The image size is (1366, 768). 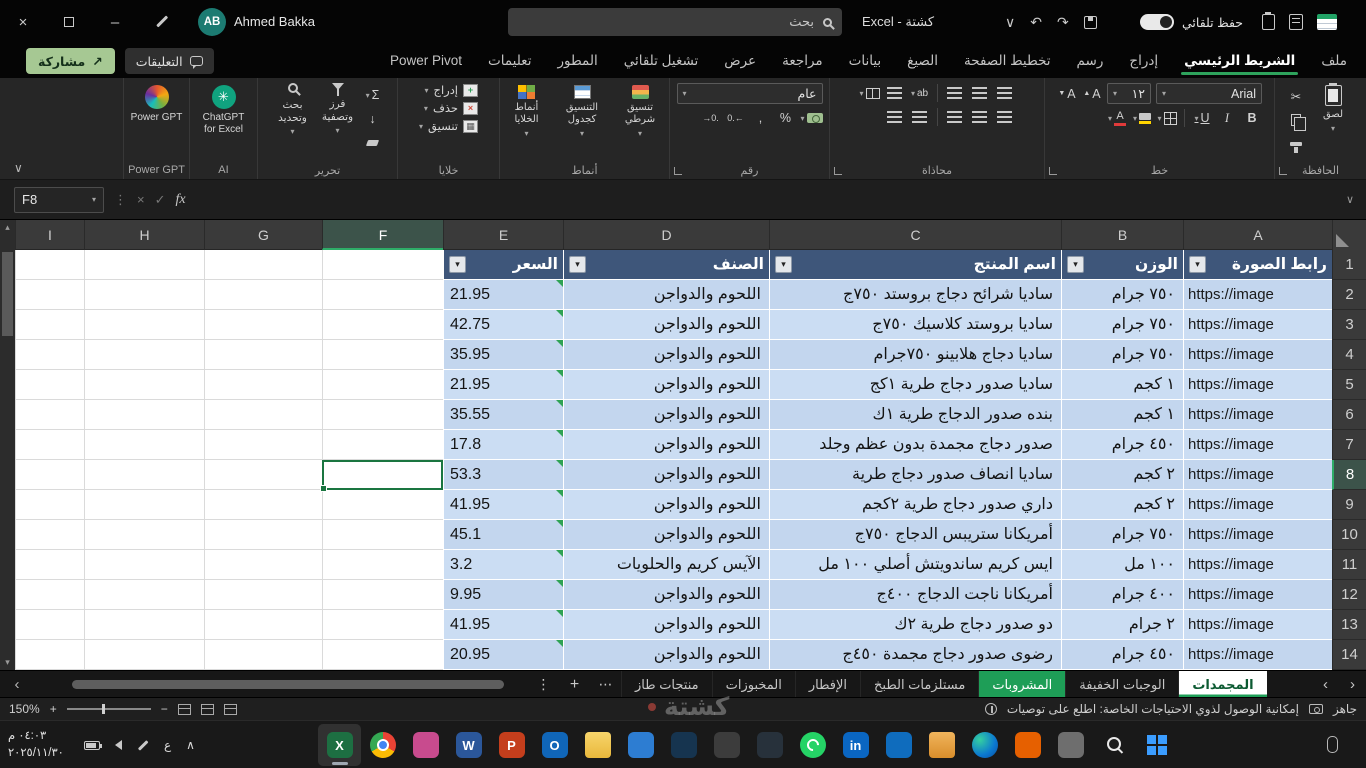 I want to click on filter-button-B: ▾, so click(x=1075, y=264).